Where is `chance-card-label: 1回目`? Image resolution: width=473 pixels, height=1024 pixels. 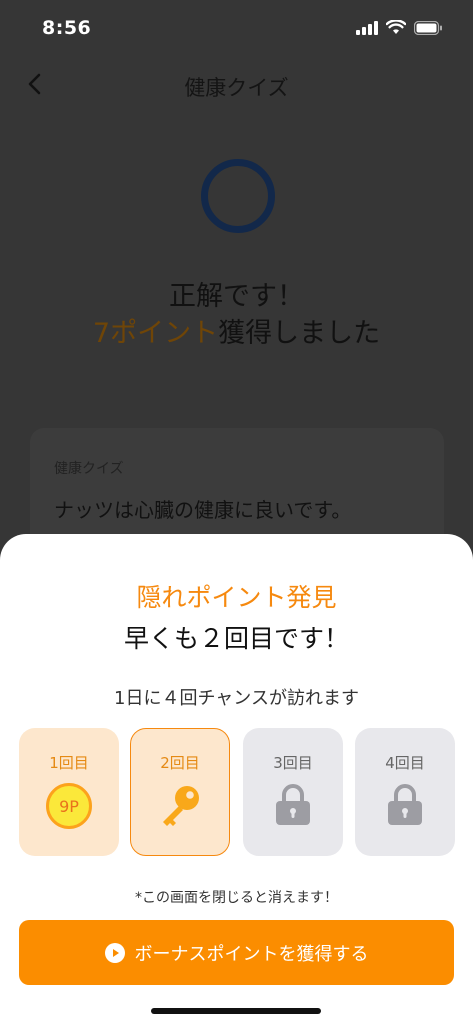 chance-card-label: 1回目 is located at coordinates (69, 763).